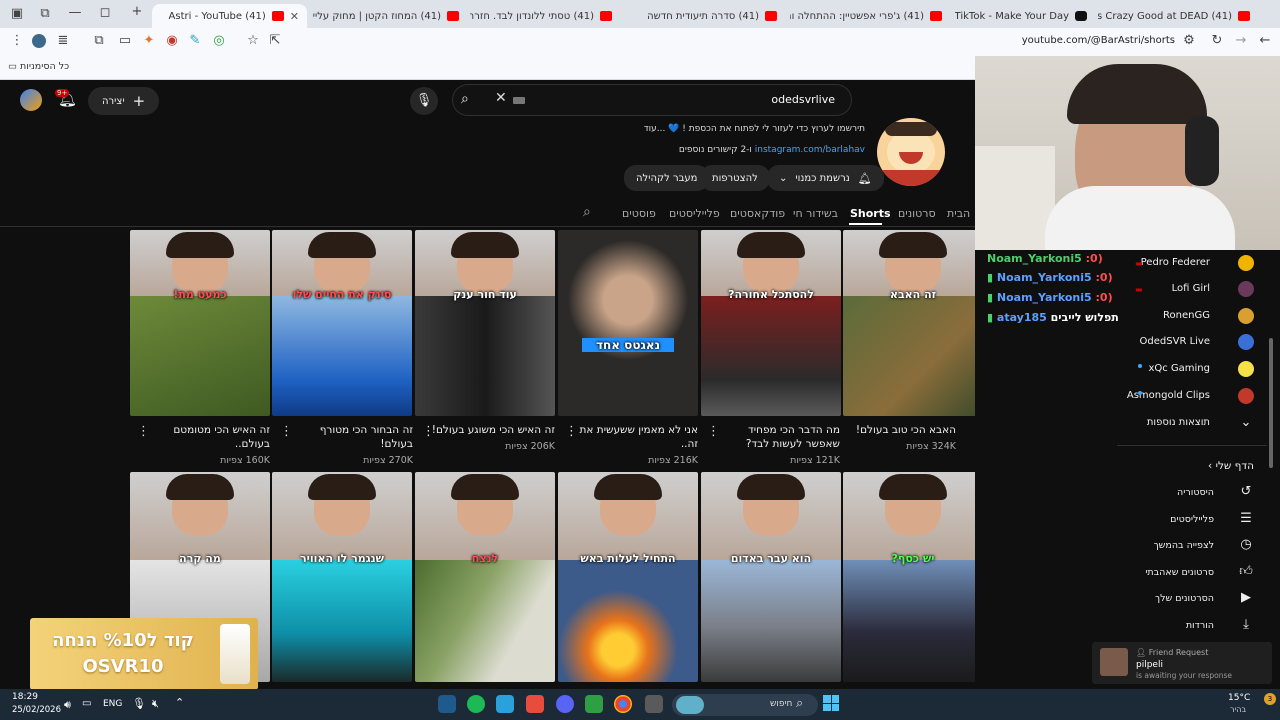  What do you see at coordinates (86, 703) in the screenshot?
I see `network-icon: ▭` at bounding box center [86, 703].